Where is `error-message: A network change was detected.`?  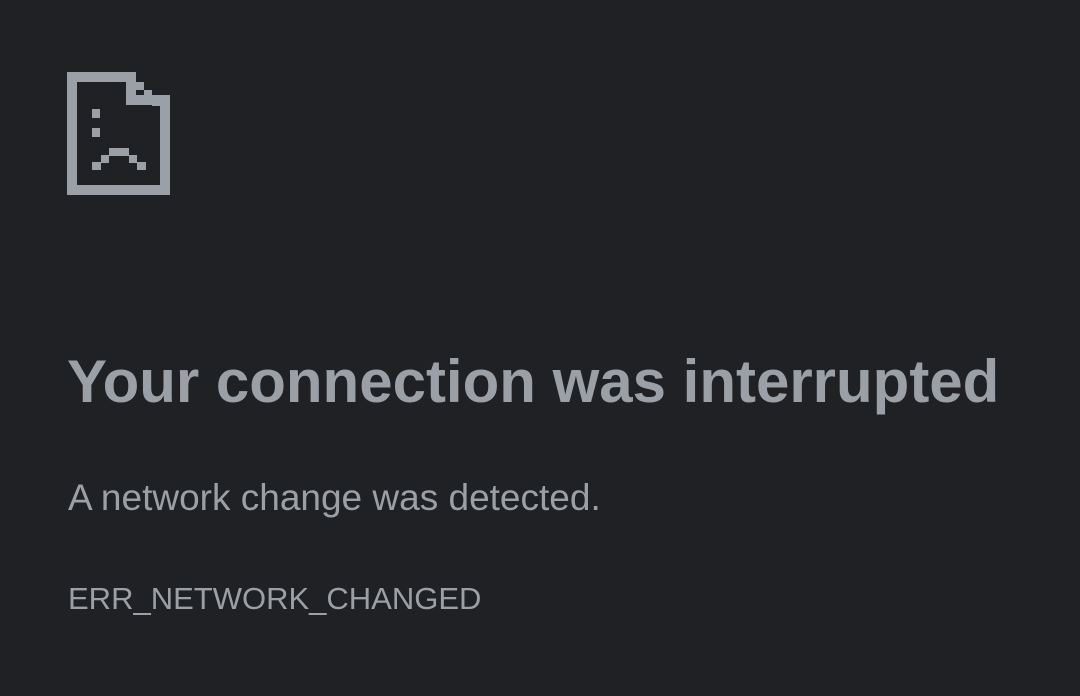 error-message: A network change was detected. is located at coordinates (334, 497).